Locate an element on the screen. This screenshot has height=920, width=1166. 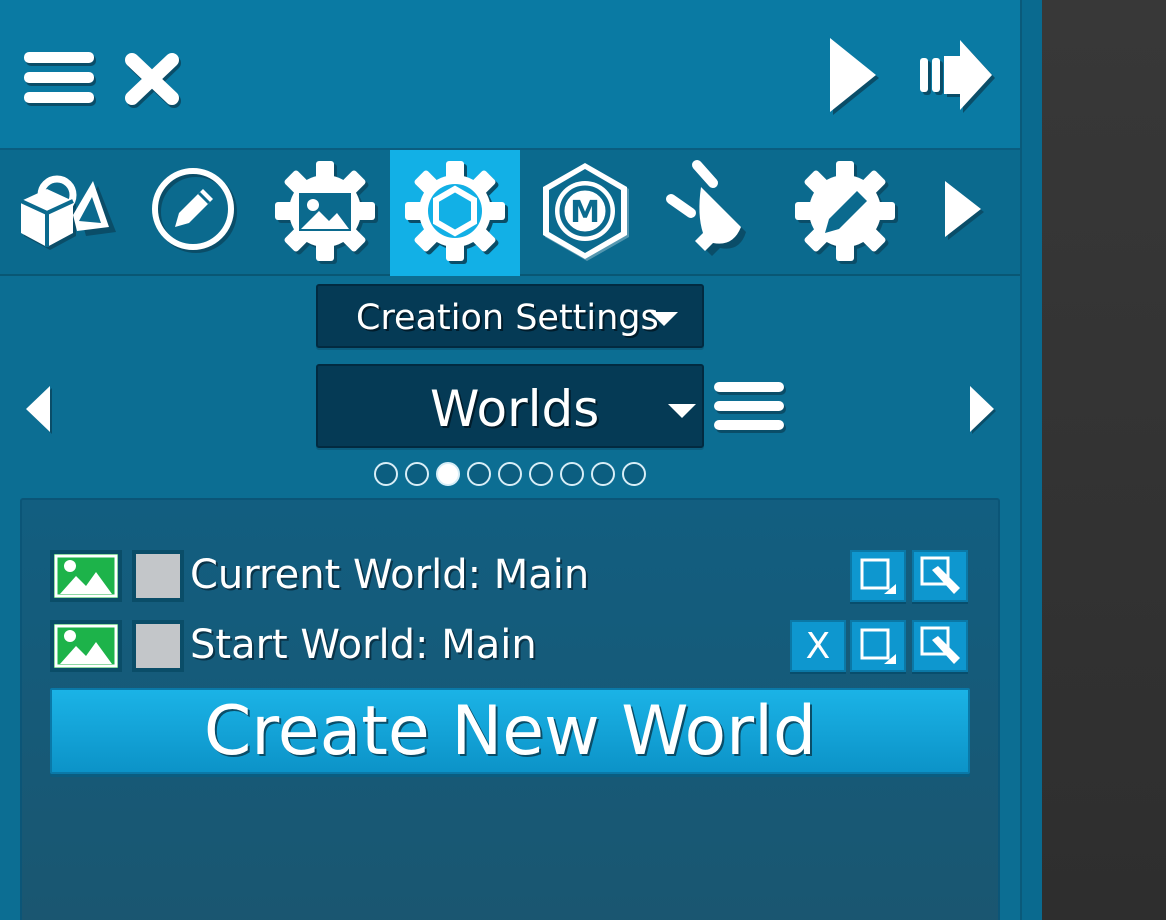
tab-shapes is located at coordinates (65, 213).